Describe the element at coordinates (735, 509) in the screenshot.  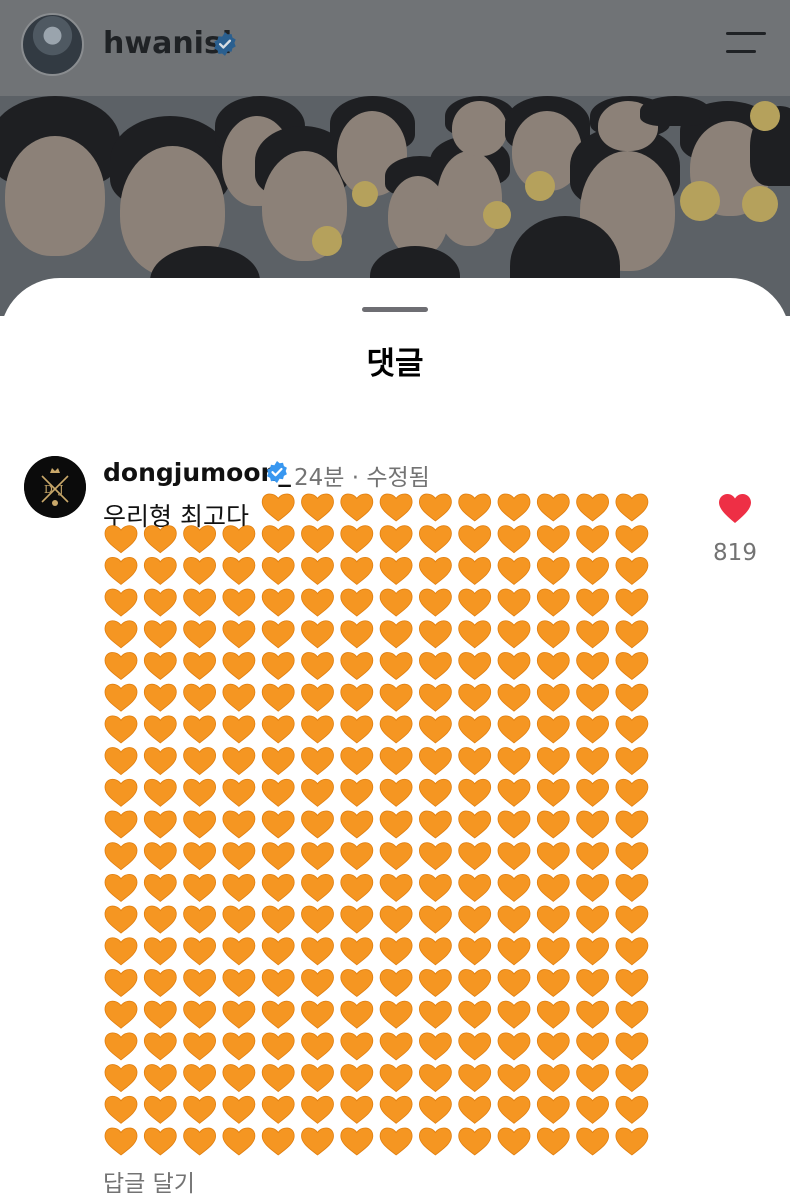
I see `heart-filled-icon` at that location.